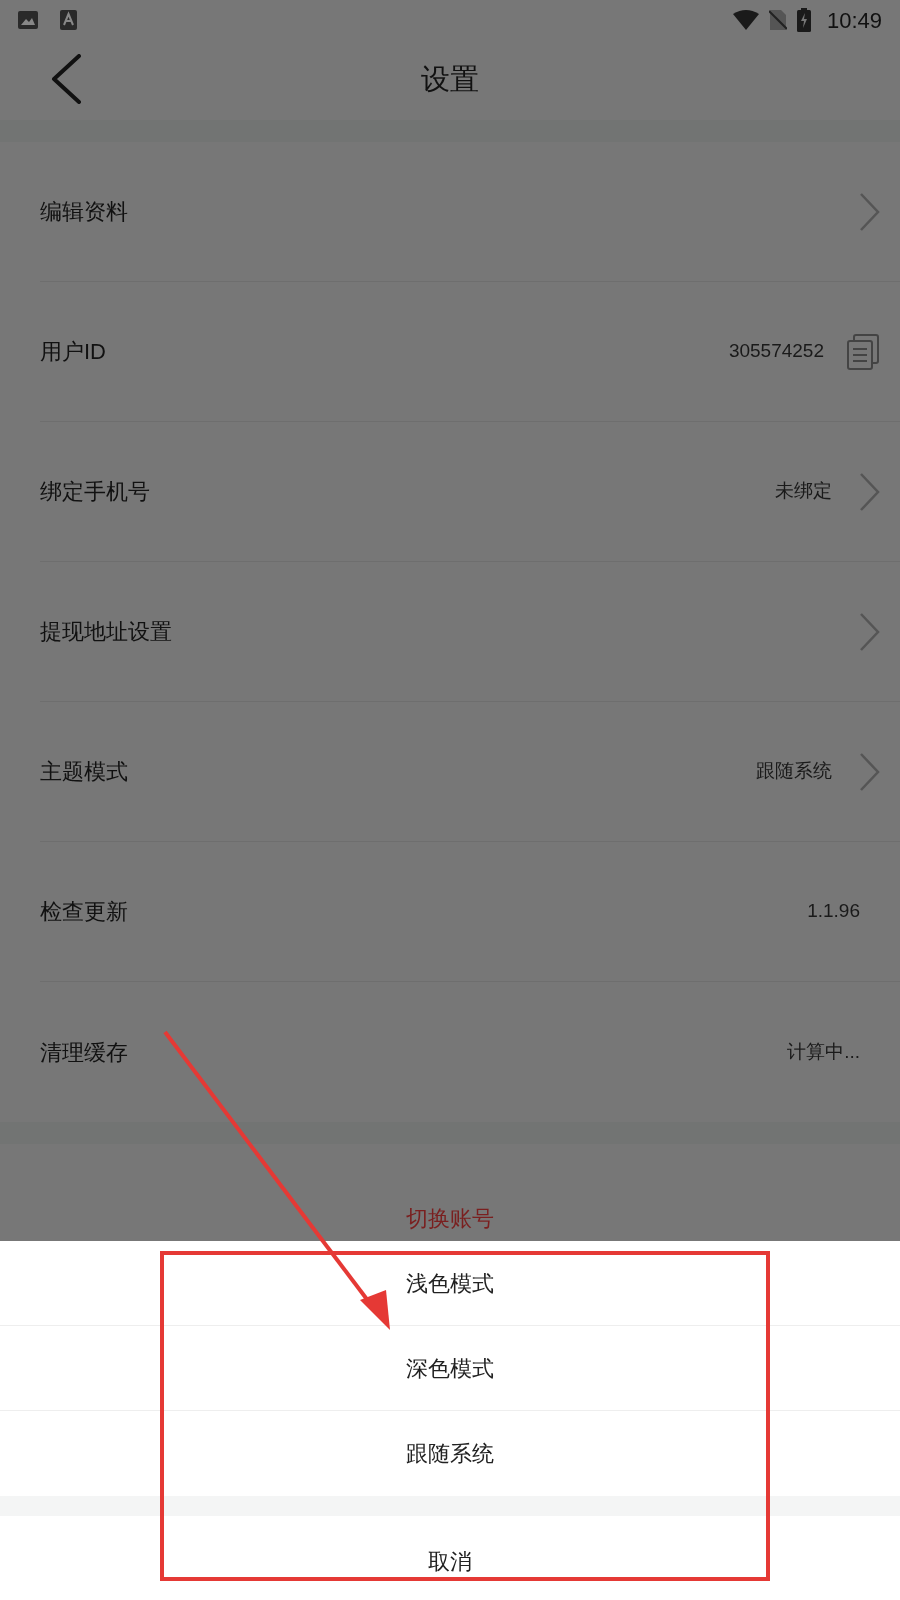  Describe the element at coordinates (833, 911) in the screenshot. I see `setting-value: 1.1.96` at that location.